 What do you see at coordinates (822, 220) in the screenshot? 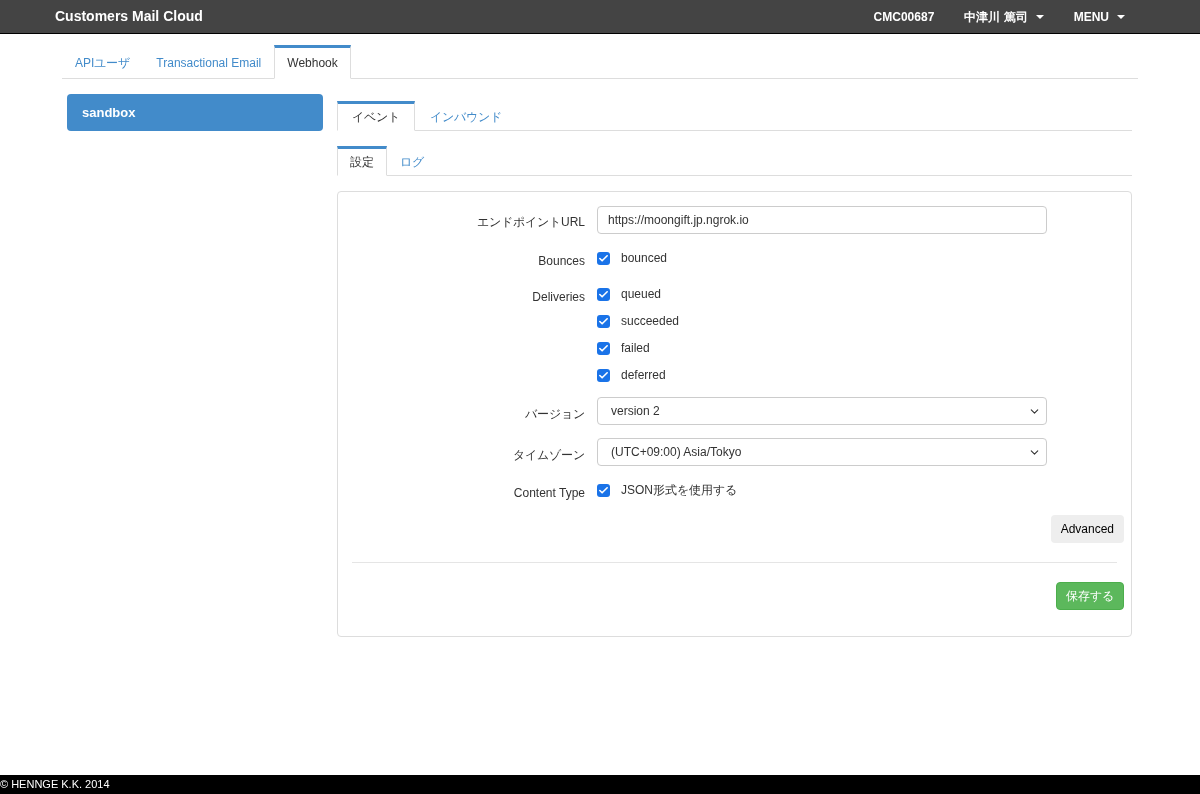
I see `url-field: https://moongift.jp.ngrok.io` at bounding box center [822, 220].